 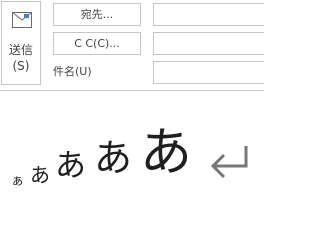 I want to click on cc-field, so click(x=208, y=43).